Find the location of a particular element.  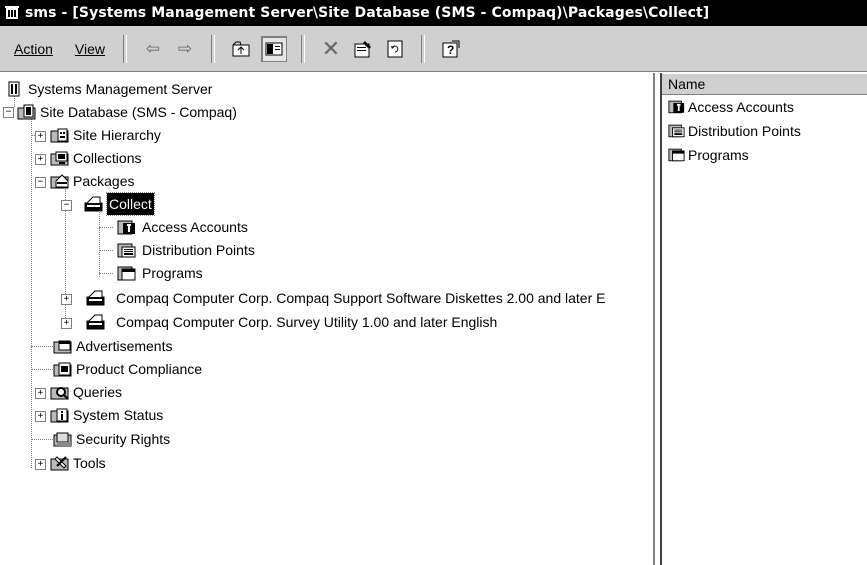

queries-icon is located at coordinates (59, 392).